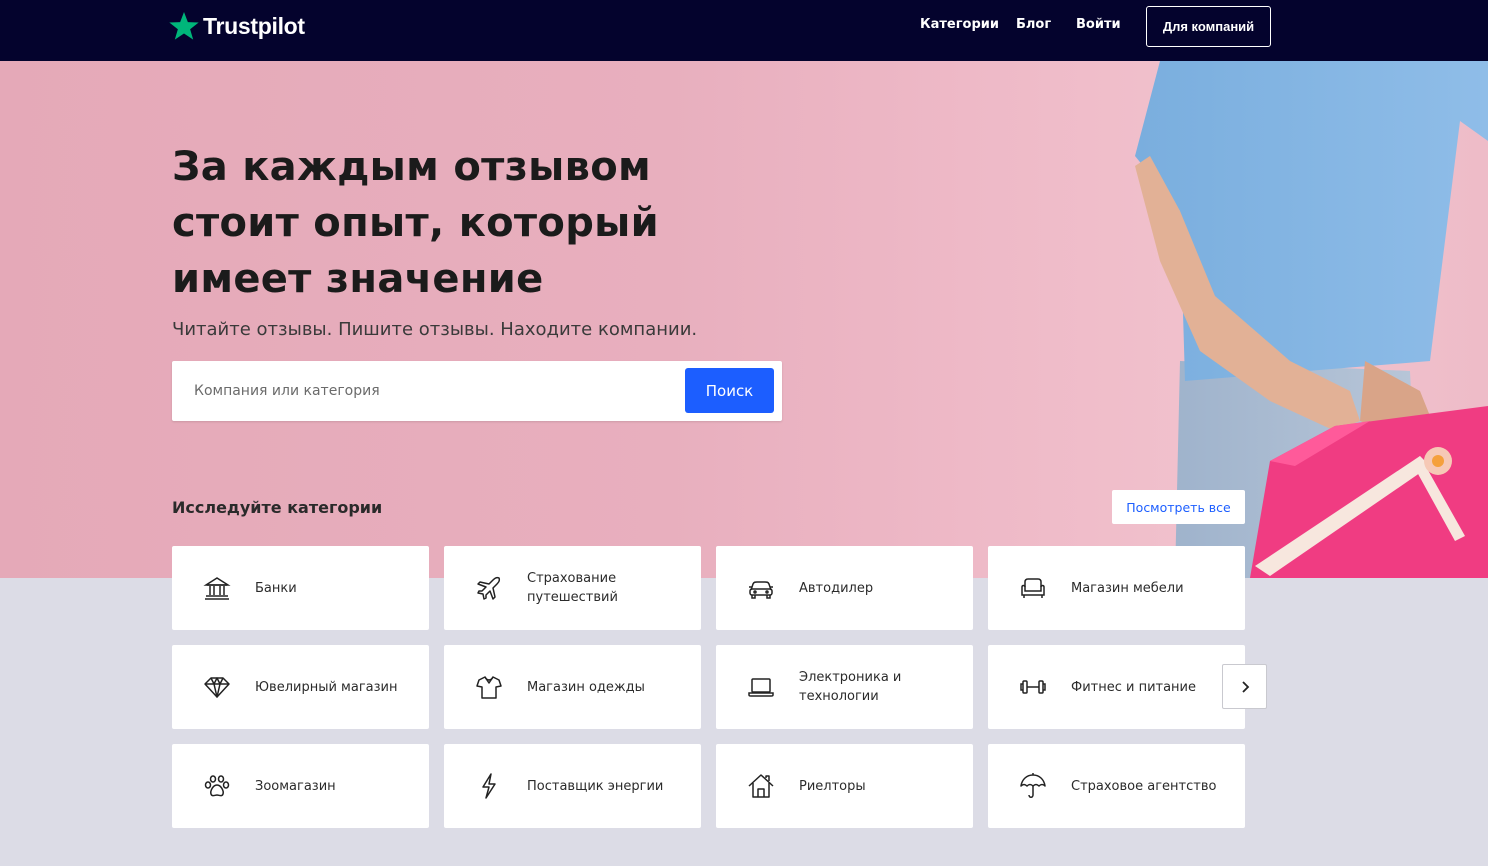 This screenshot has height=866, width=1488. I want to click on category-card-energy-supplier: Поставщик энергии, so click(572, 786).